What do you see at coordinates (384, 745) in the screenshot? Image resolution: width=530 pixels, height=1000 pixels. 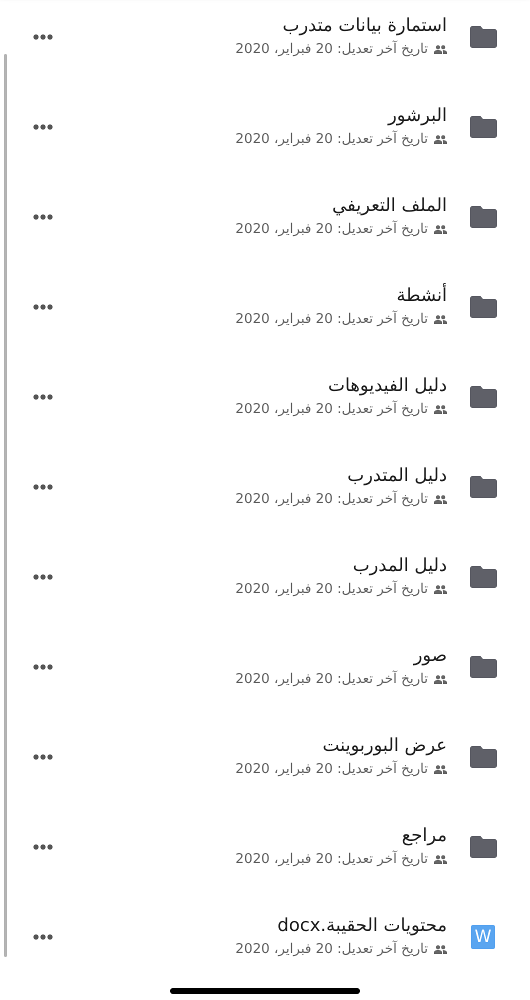 I see `file-name: عرض البوربوينت` at bounding box center [384, 745].